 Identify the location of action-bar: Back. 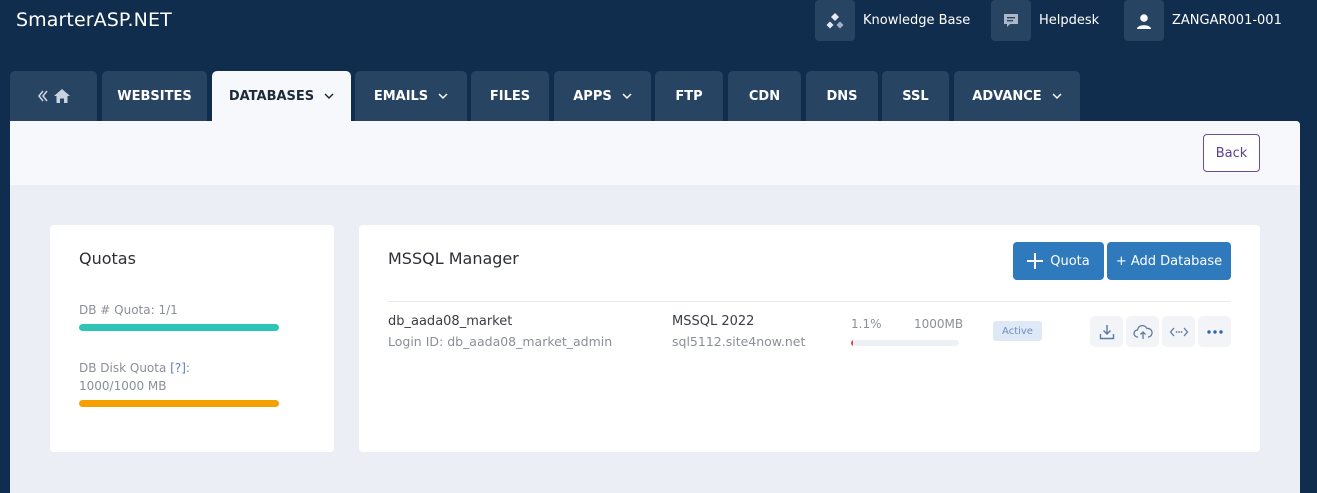
(655, 153).